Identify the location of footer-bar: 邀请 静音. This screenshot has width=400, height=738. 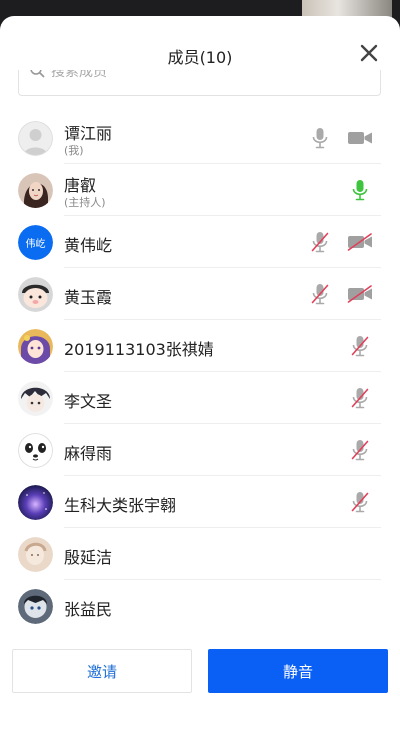
(200, 688).